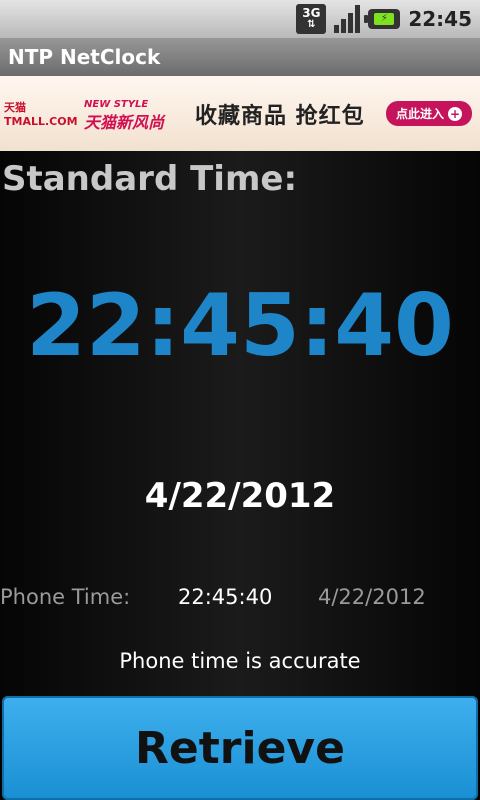 This screenshot has width=480, height=800. Describe the element at coordinates (65, 597) in the screenshot. I see `phone-time-label: Phone Time:` at that location.